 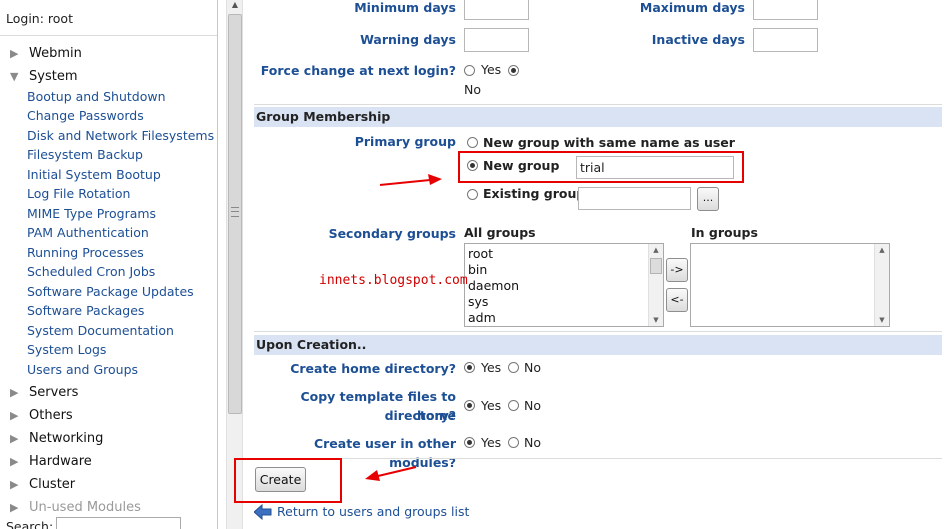 I want to click on copy-template-yes-label: Yes, so click(x=491, y=405).